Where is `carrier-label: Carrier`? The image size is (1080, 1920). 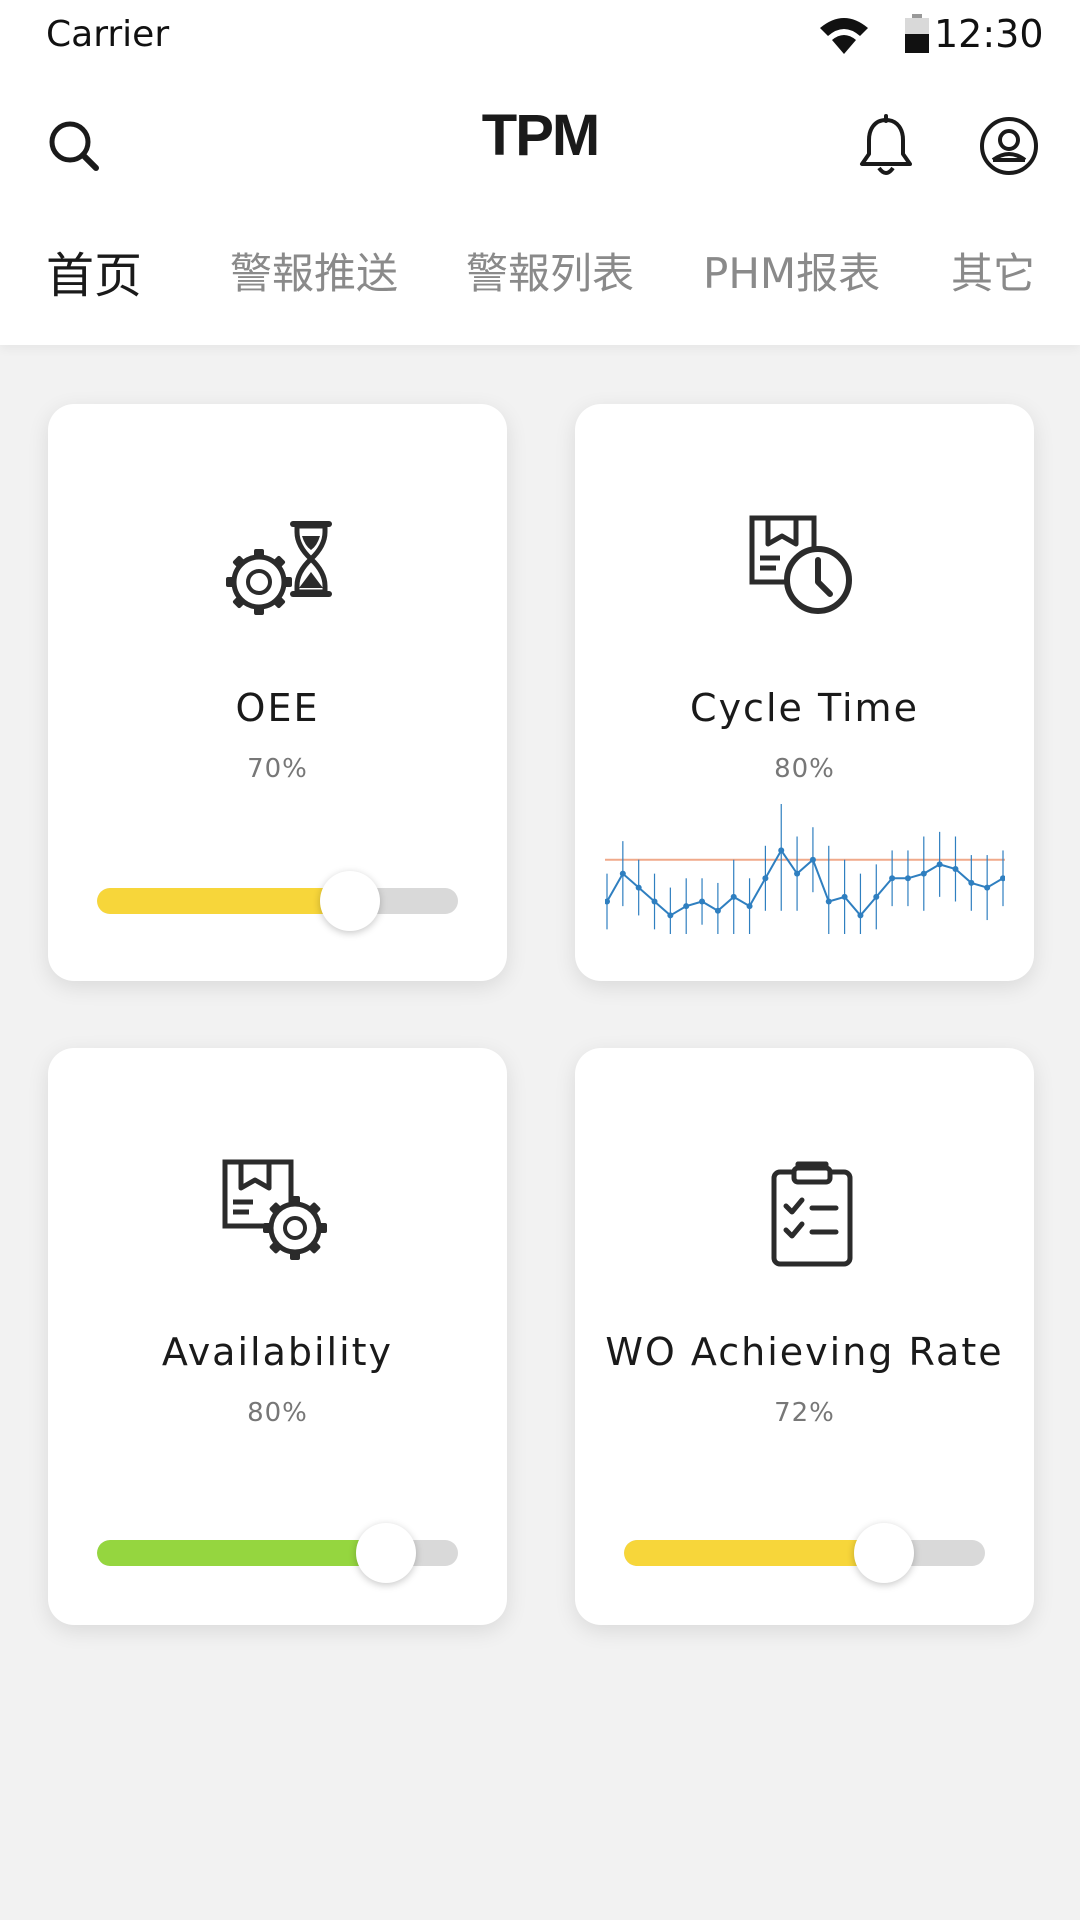 carrier-label: Carrier is located at coordinates (108, 34).